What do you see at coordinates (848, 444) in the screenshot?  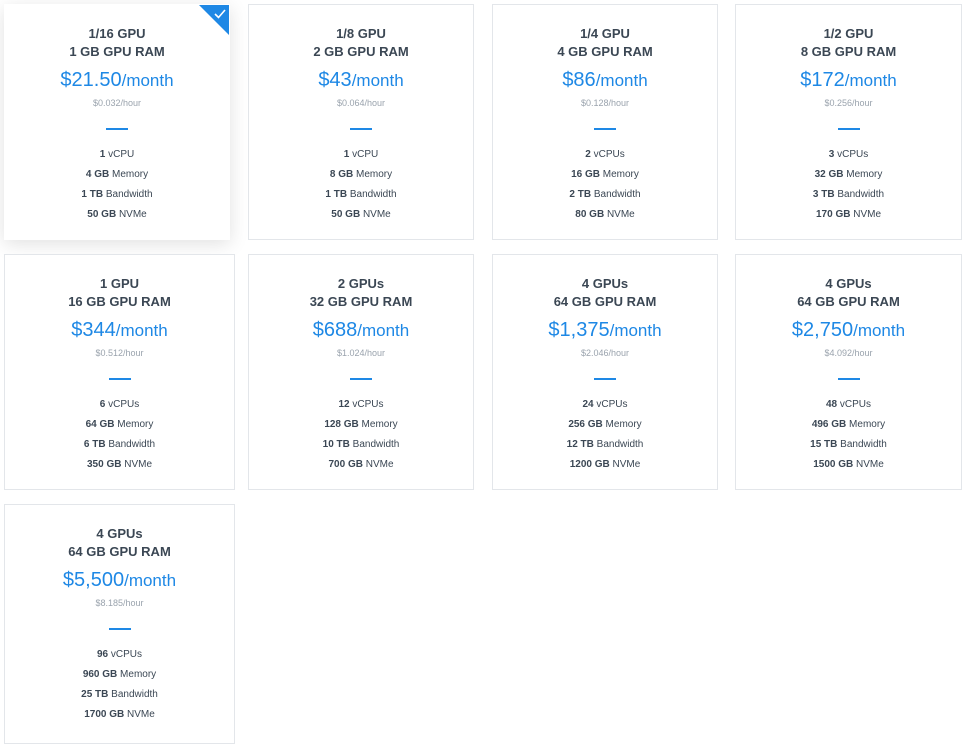 I see `spec-bandwidth: 15 TB Bandwidth` at bounding box center [848, 444].